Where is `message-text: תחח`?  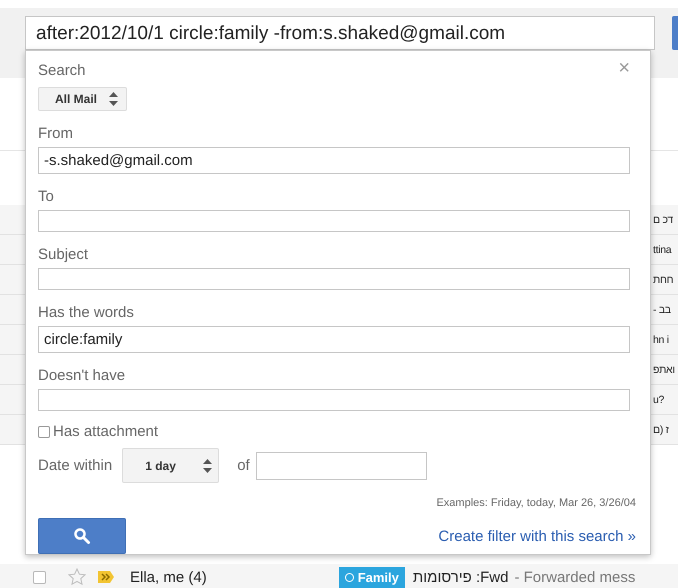 message-text: תחח is located at coordinates (663, 280).